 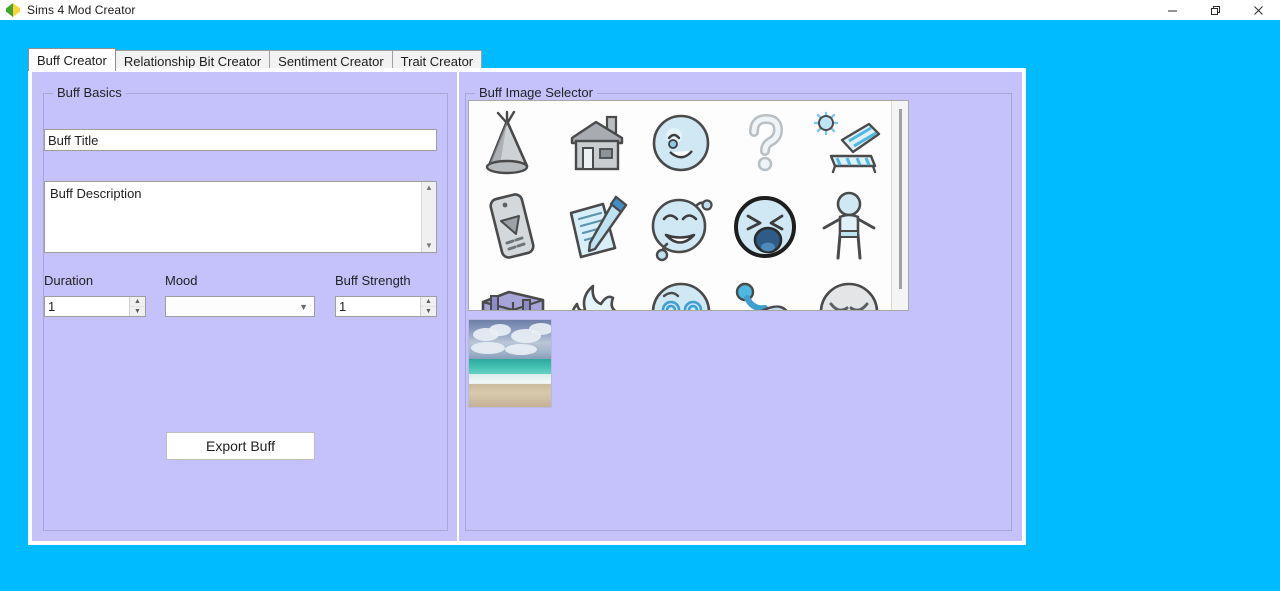 I want to click on buff-image-grid, so click(x=680, y=205).